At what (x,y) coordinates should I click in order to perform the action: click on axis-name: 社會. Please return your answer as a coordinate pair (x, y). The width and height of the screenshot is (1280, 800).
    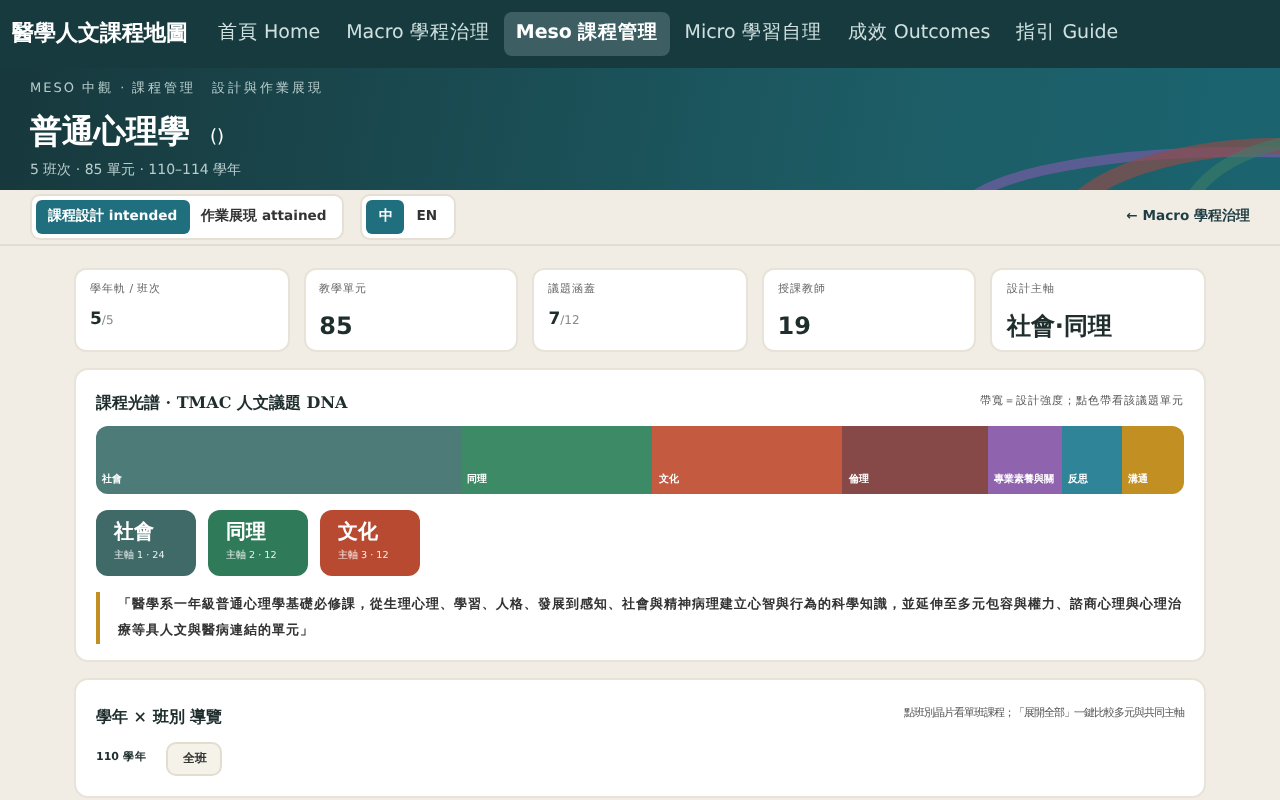
    Looking at the image, I should click on (135, 533).